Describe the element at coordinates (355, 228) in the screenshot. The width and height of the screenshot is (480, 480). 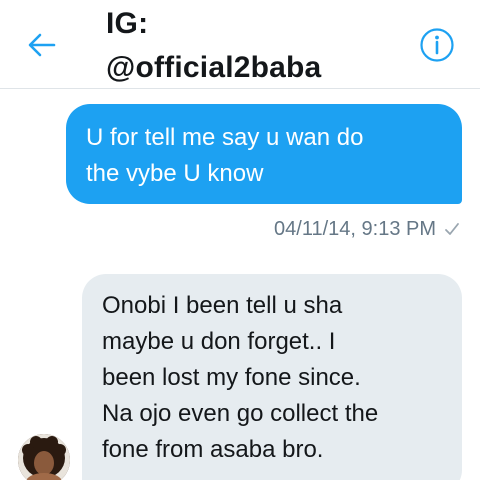
I see `message-timestamp: 04/11/14, 9:13 PM` at that location.